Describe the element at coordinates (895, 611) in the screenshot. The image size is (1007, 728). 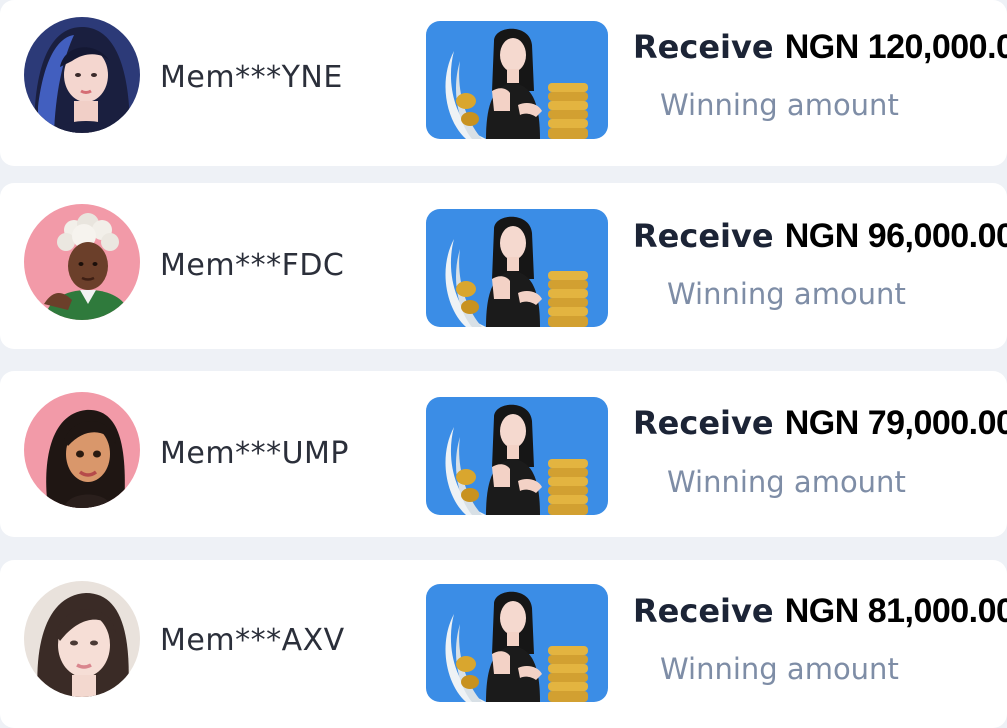
I see `winning-amount-value: NGN 81,000.00` at that location.